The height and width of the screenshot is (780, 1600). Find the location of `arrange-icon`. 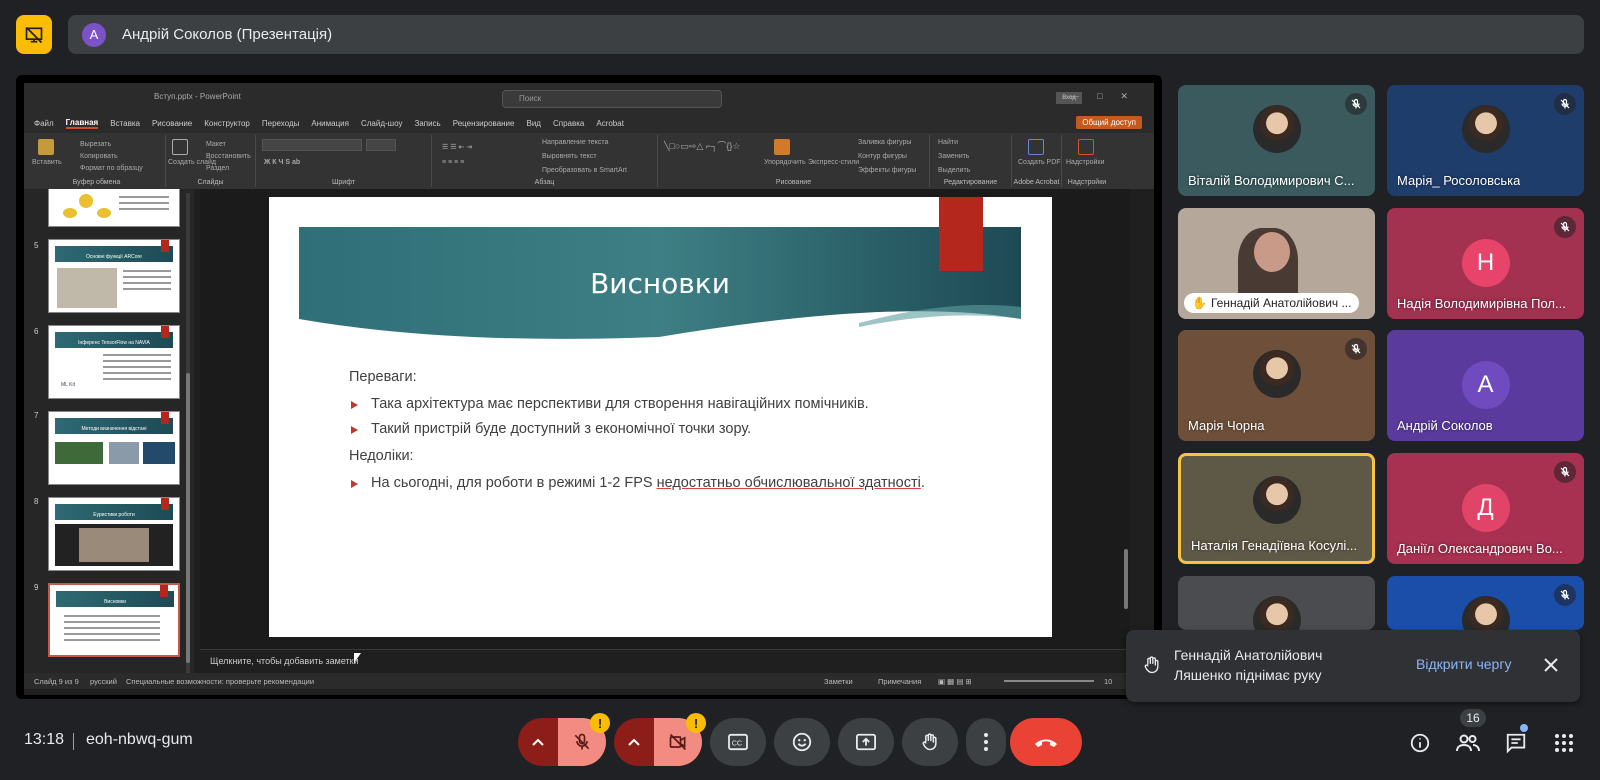

arrange-icon is located at coordinates (782, 147).